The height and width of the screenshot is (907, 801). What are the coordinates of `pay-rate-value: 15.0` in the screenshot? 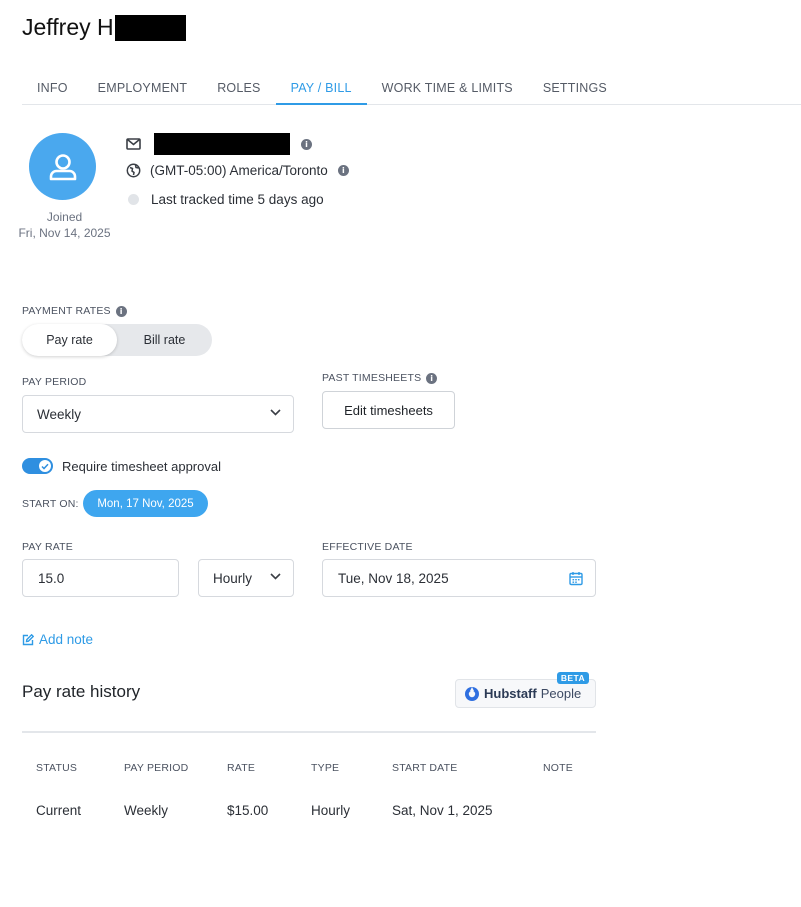 It's located at (51, 578).